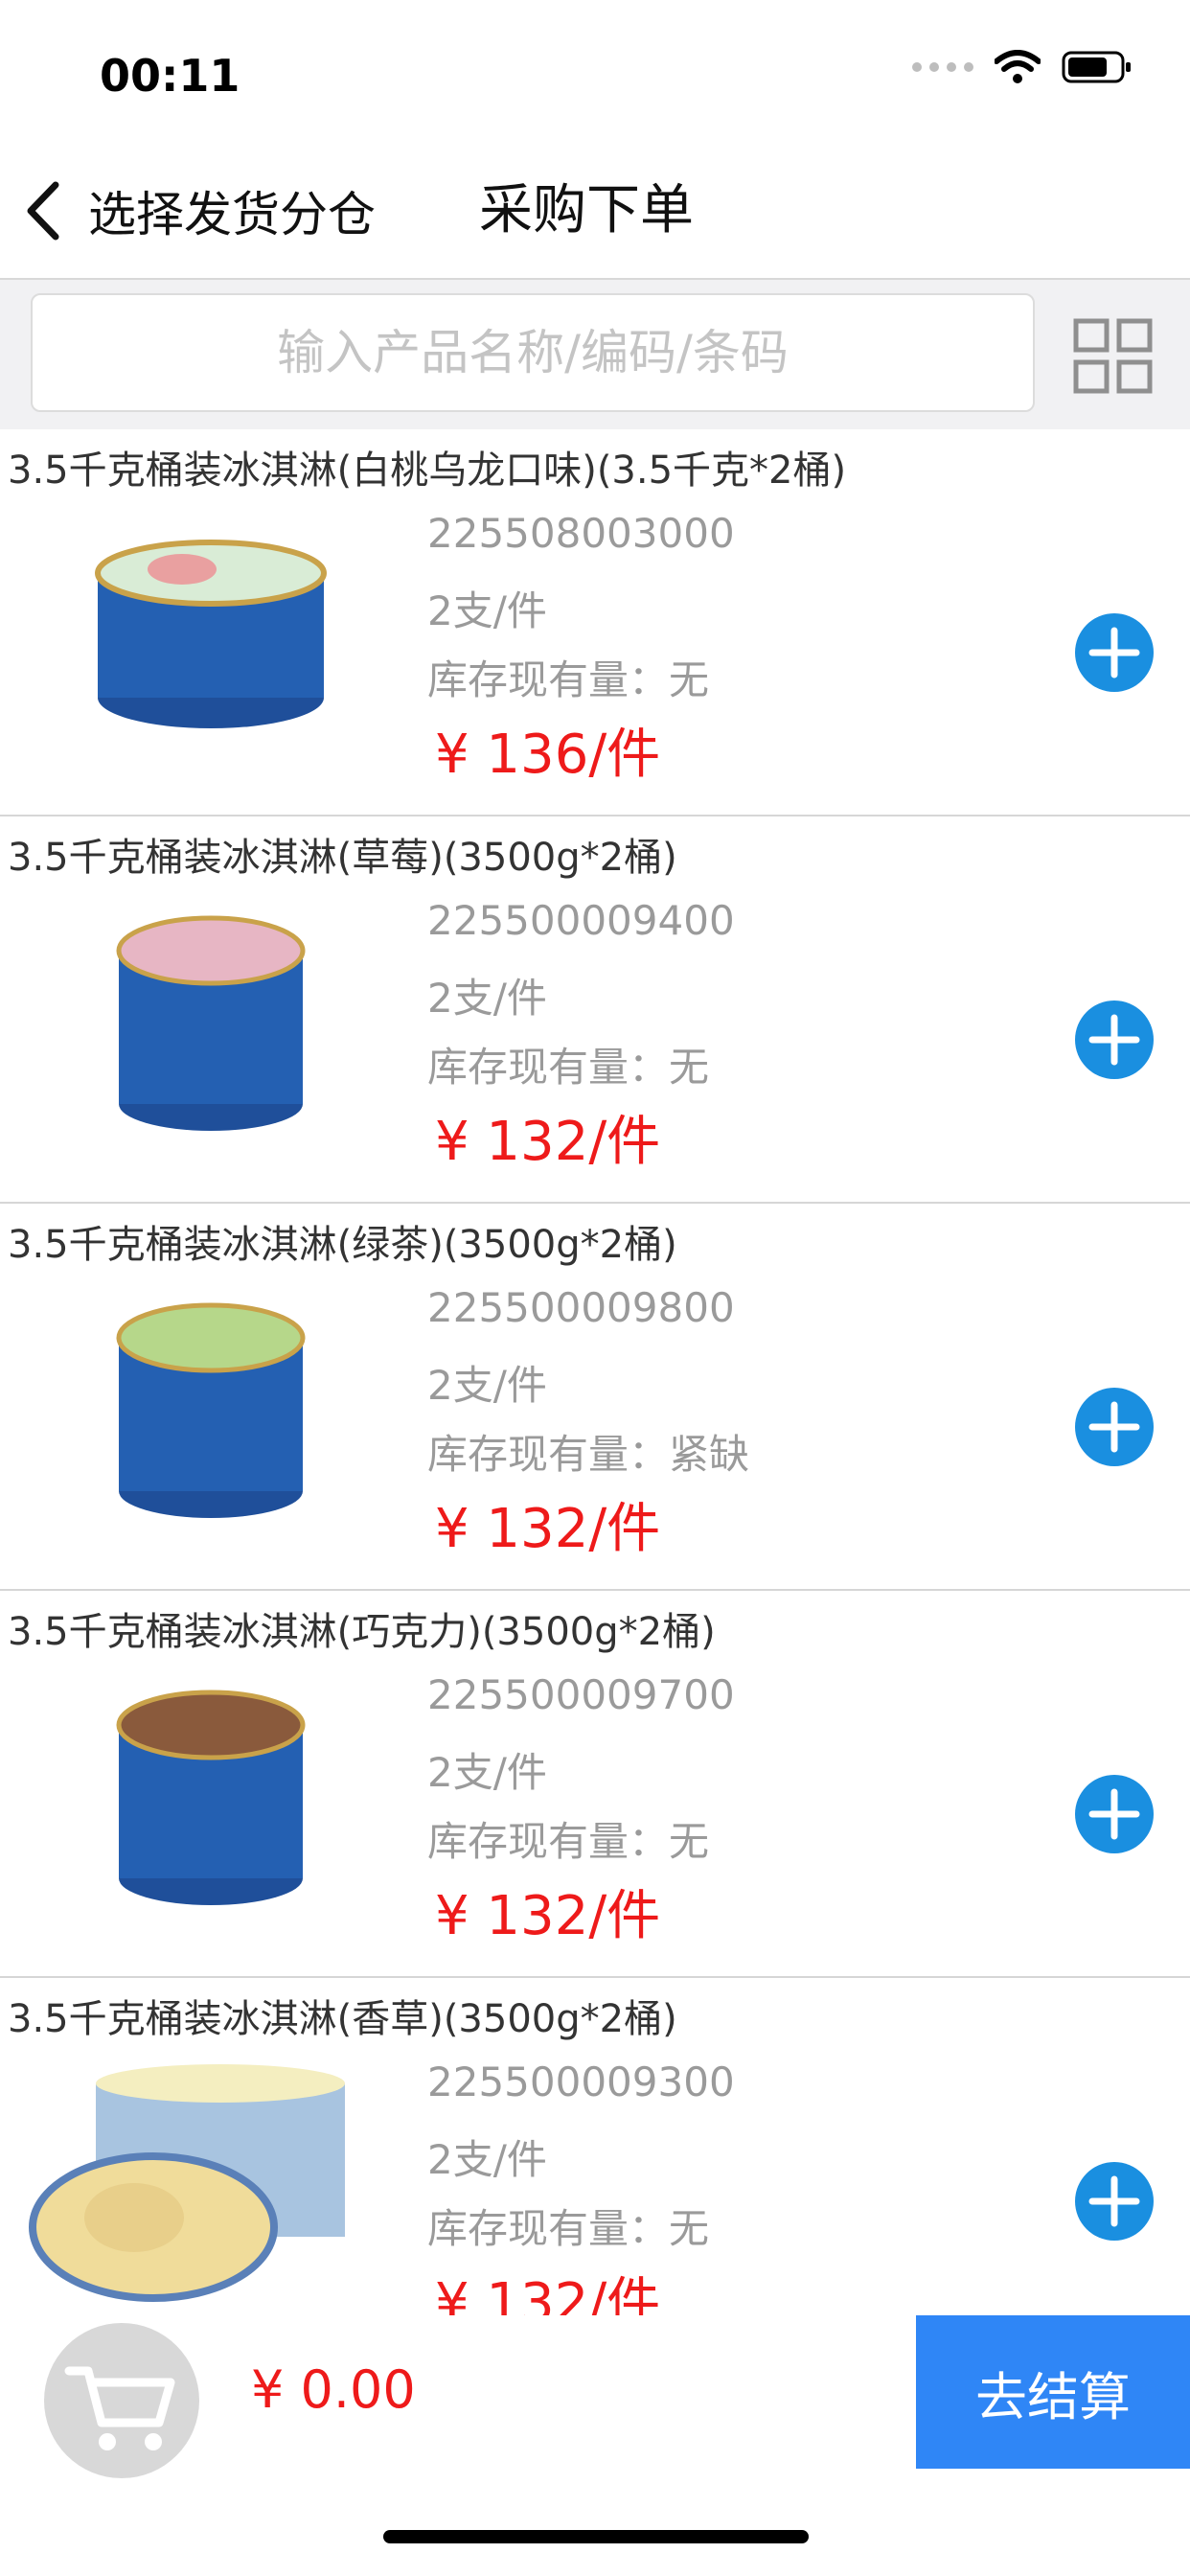 Image resolution: width=1190 pixels, height=2576 pixels. What do you see at coordinates (548, 755) in the screenshot?
I see `product-price: ¥ 136/件` at bounding box center [548, 755].